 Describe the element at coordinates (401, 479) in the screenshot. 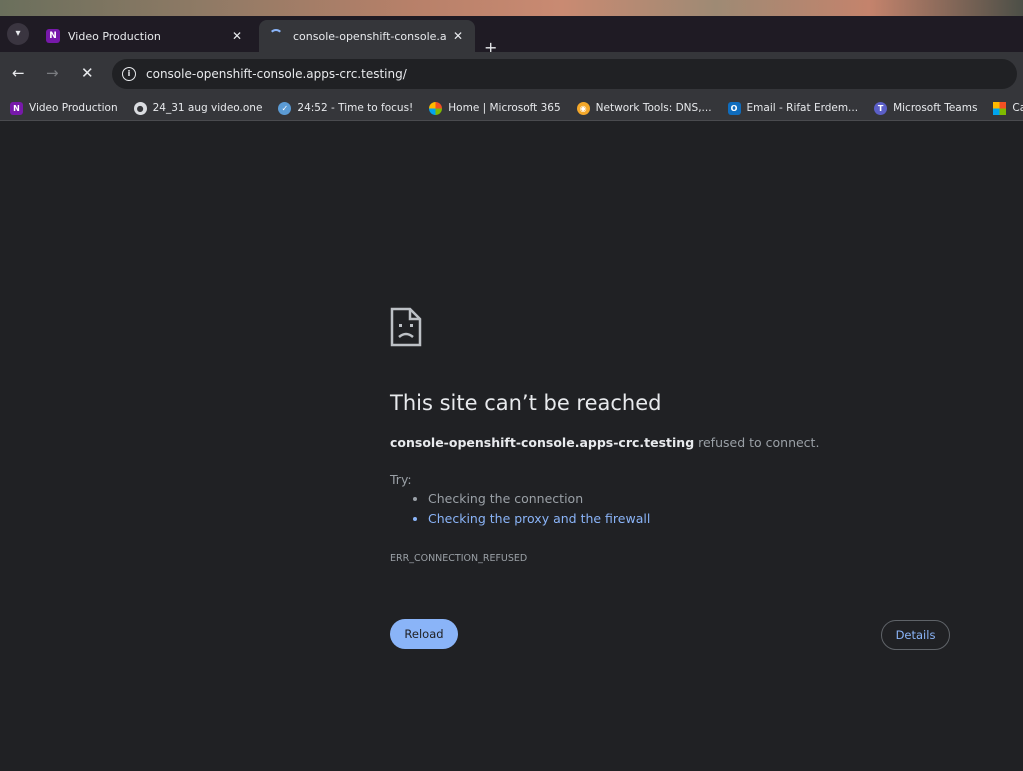

I see `try-label: Try:` at that location.